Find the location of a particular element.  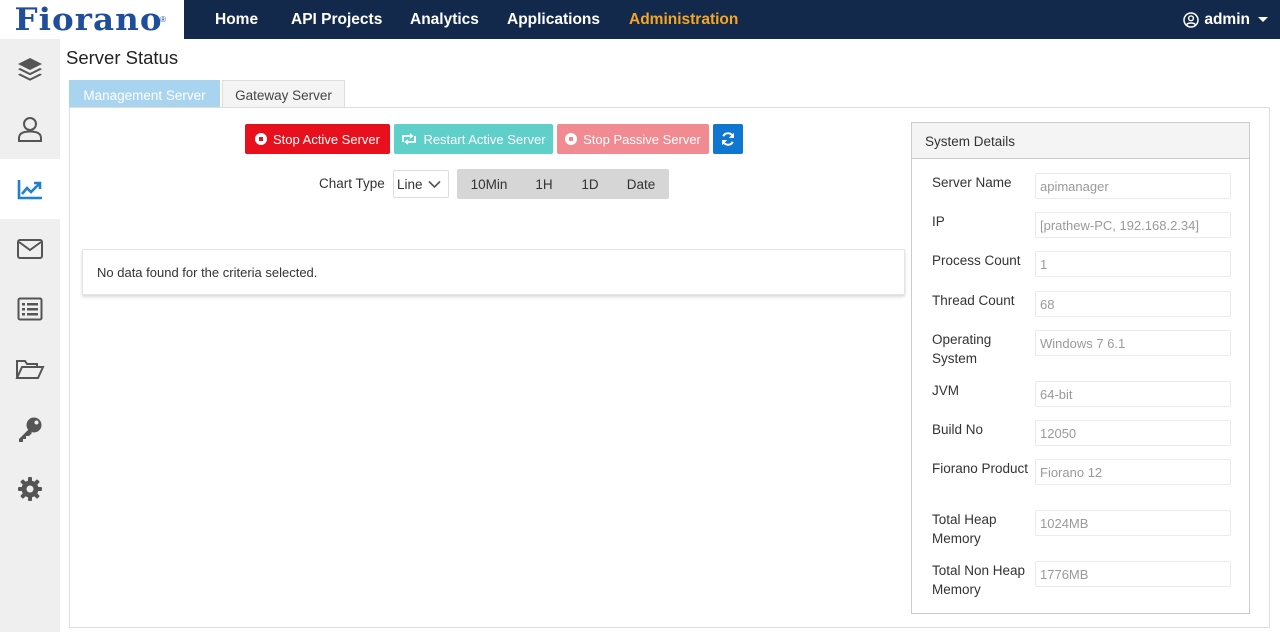

stop-passive-label: Stop Passive Server is located at coordinates (642, 139).